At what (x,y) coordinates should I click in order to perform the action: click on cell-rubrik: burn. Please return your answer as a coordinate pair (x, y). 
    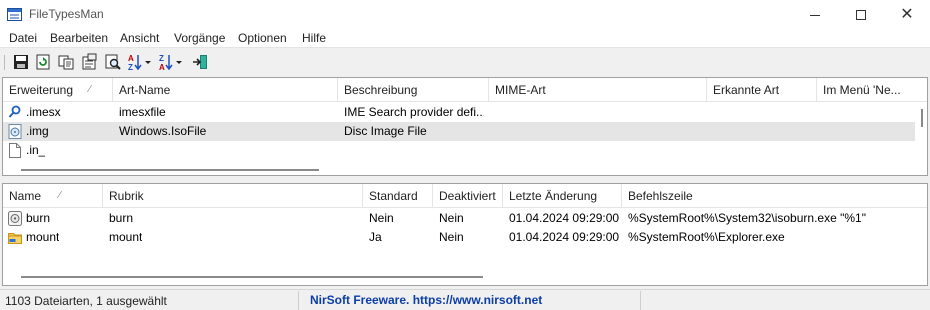
    Looking at the image, I should click on (121, 218).